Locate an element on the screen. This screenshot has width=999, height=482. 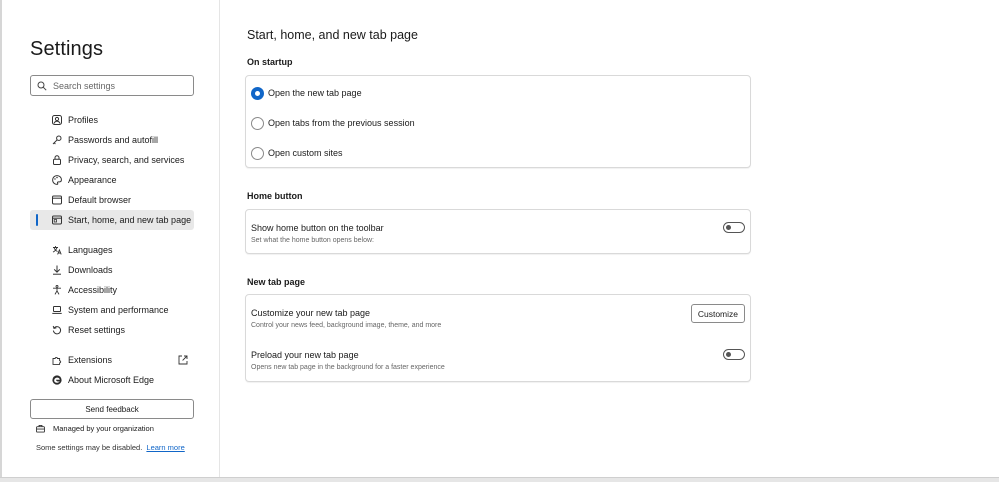
sidebar-item-label: About Microsoft Edge is located at coordinates (111, 380).